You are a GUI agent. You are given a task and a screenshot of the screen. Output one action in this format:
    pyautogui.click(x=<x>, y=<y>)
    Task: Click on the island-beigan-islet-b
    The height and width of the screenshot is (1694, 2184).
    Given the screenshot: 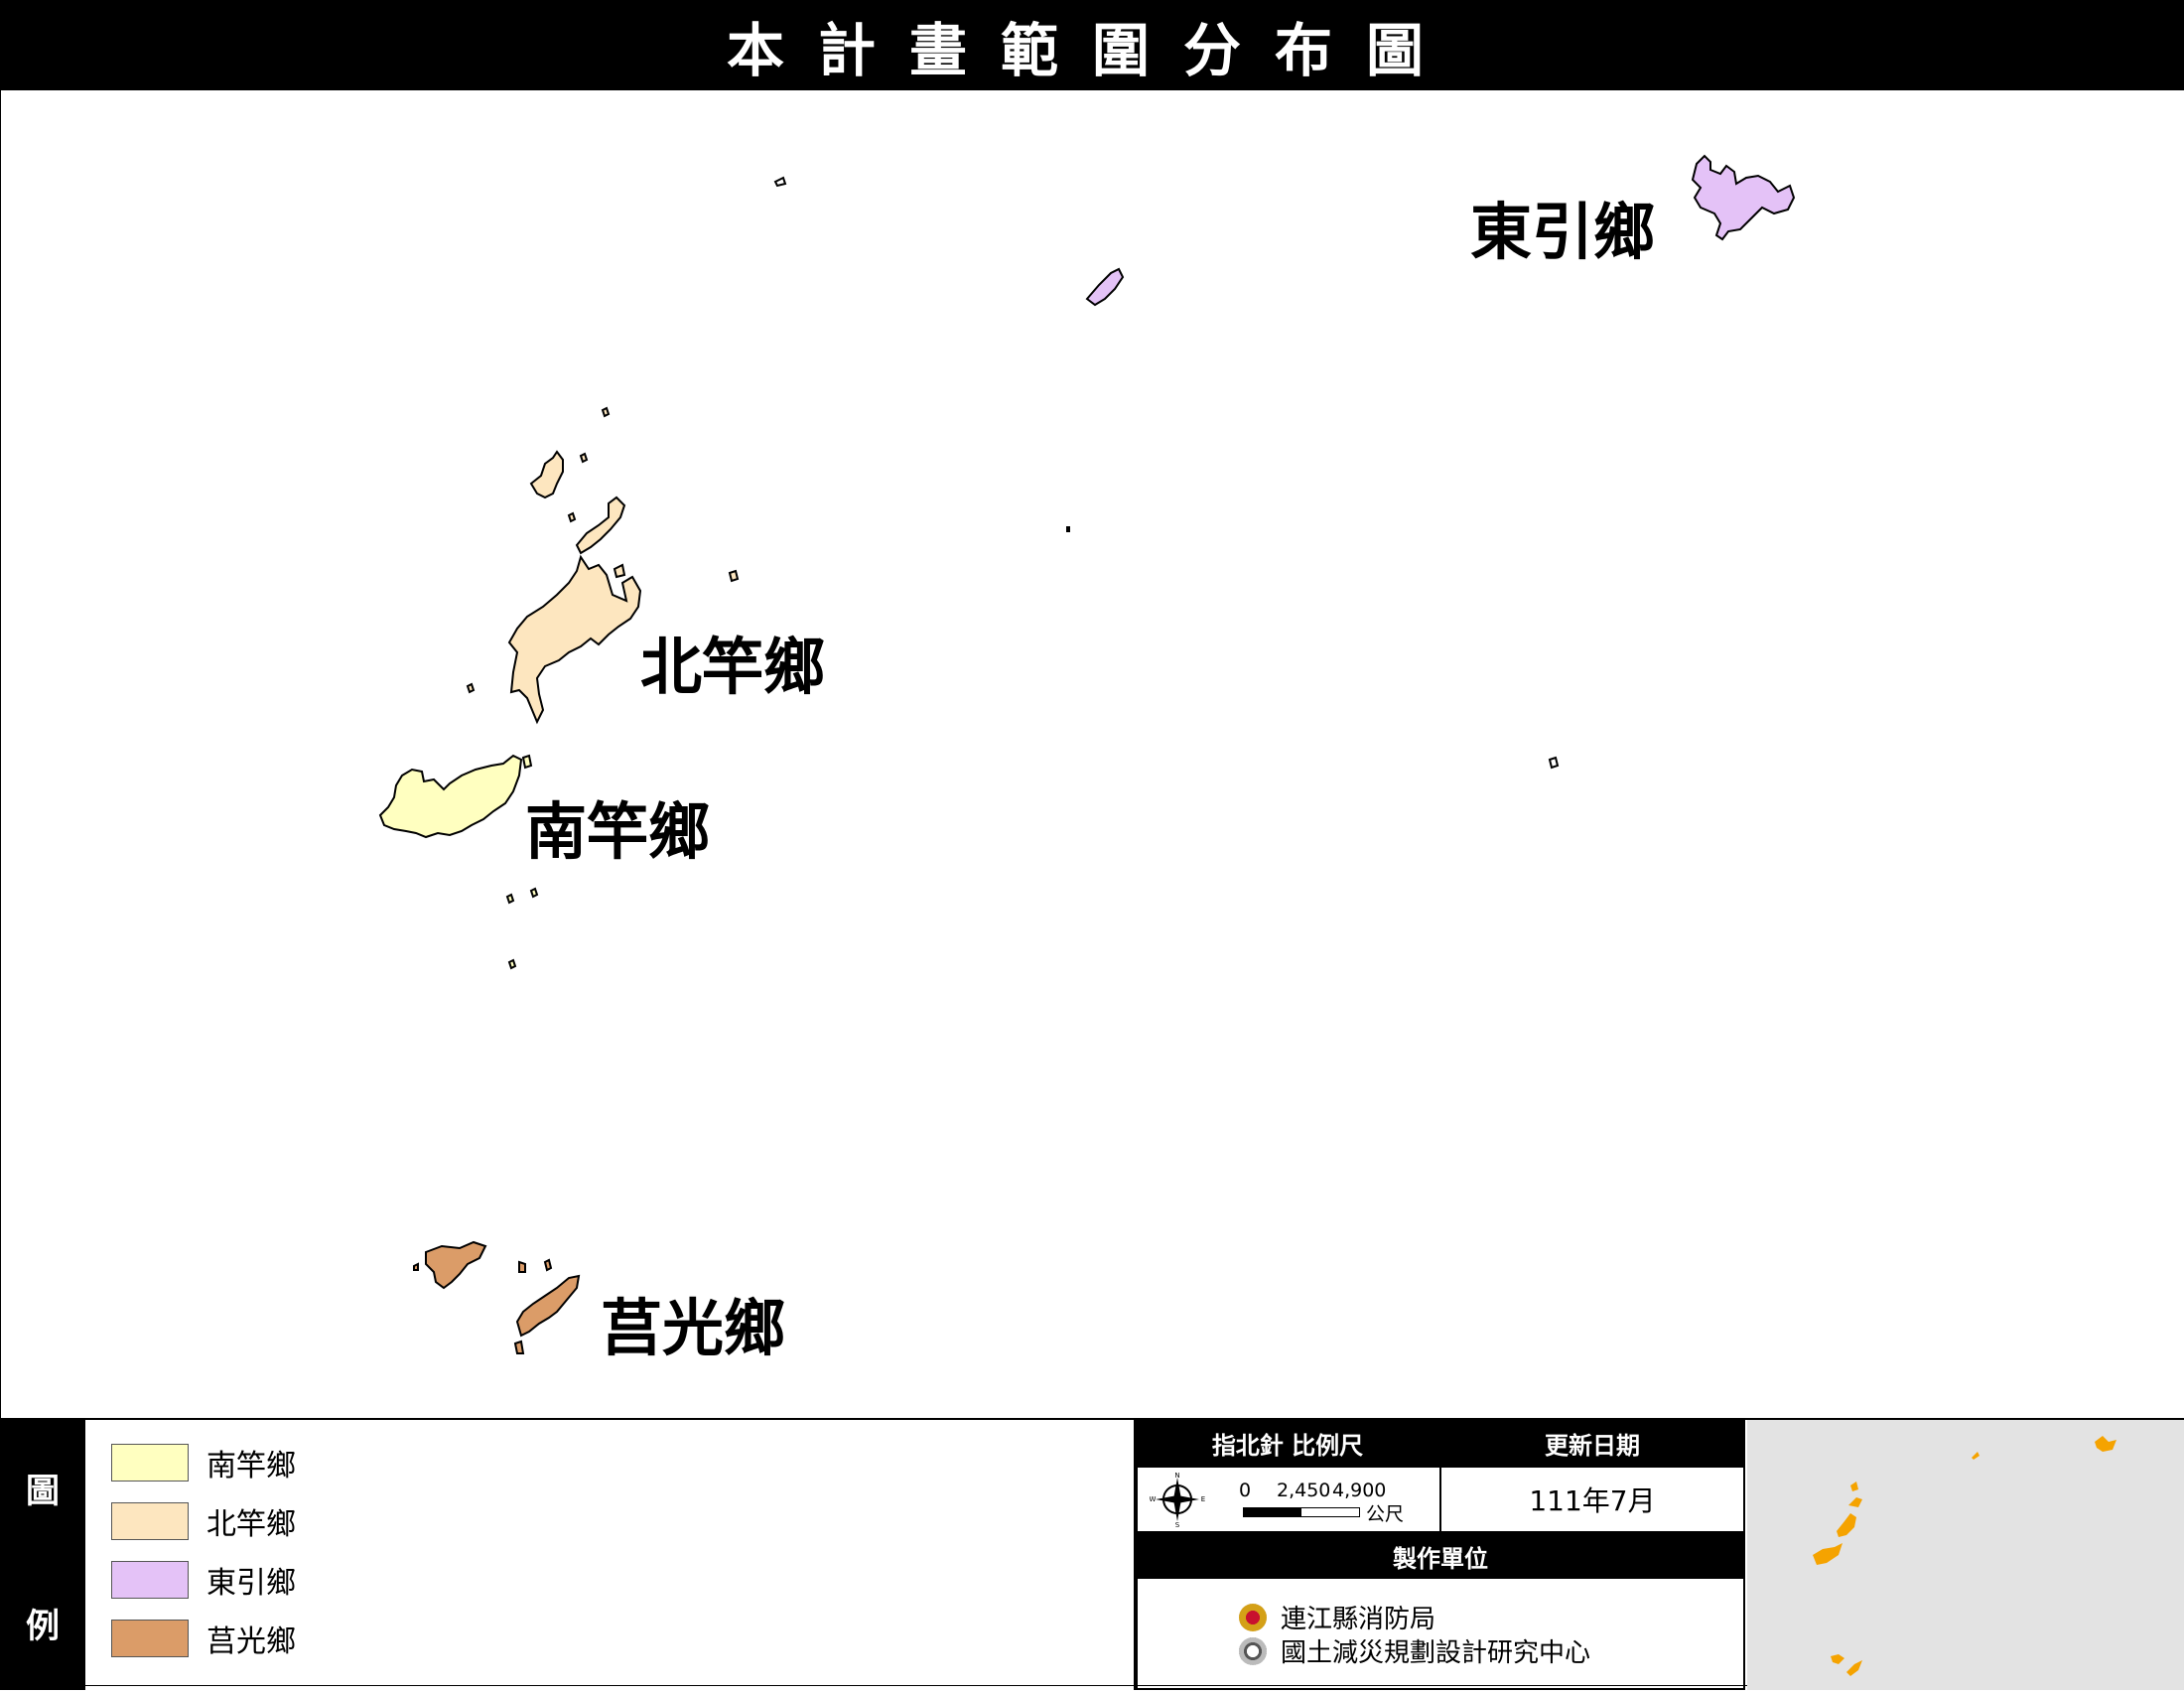 What is the action you would take?
    pyautogui.click(x=734, y=576)
    